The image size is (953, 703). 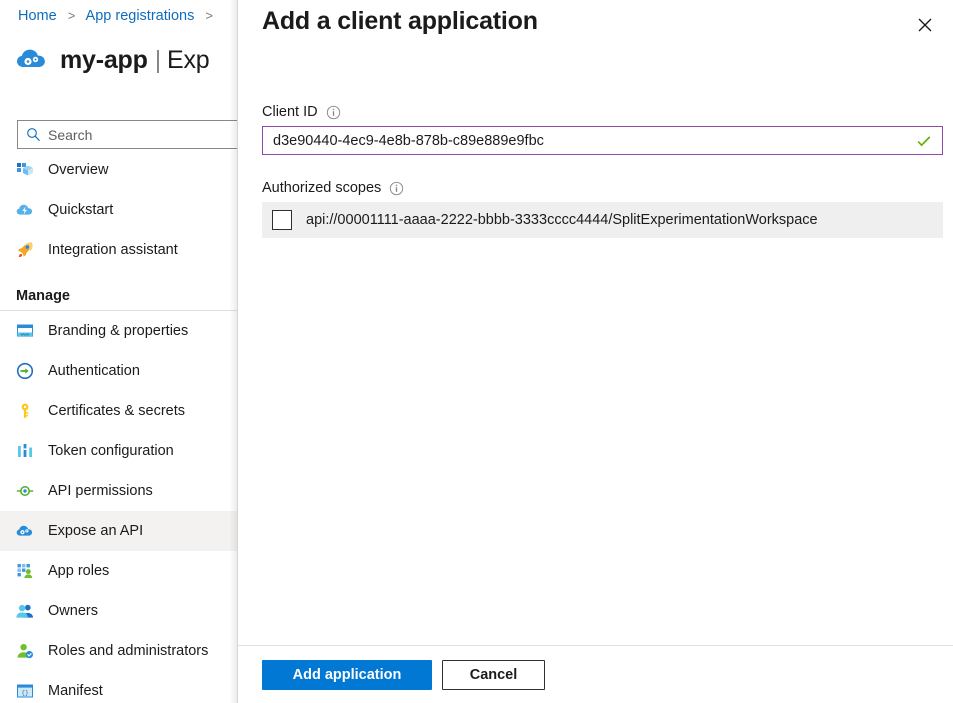 I want to click on browser-window-icon: www, so click(x=25, y=331).